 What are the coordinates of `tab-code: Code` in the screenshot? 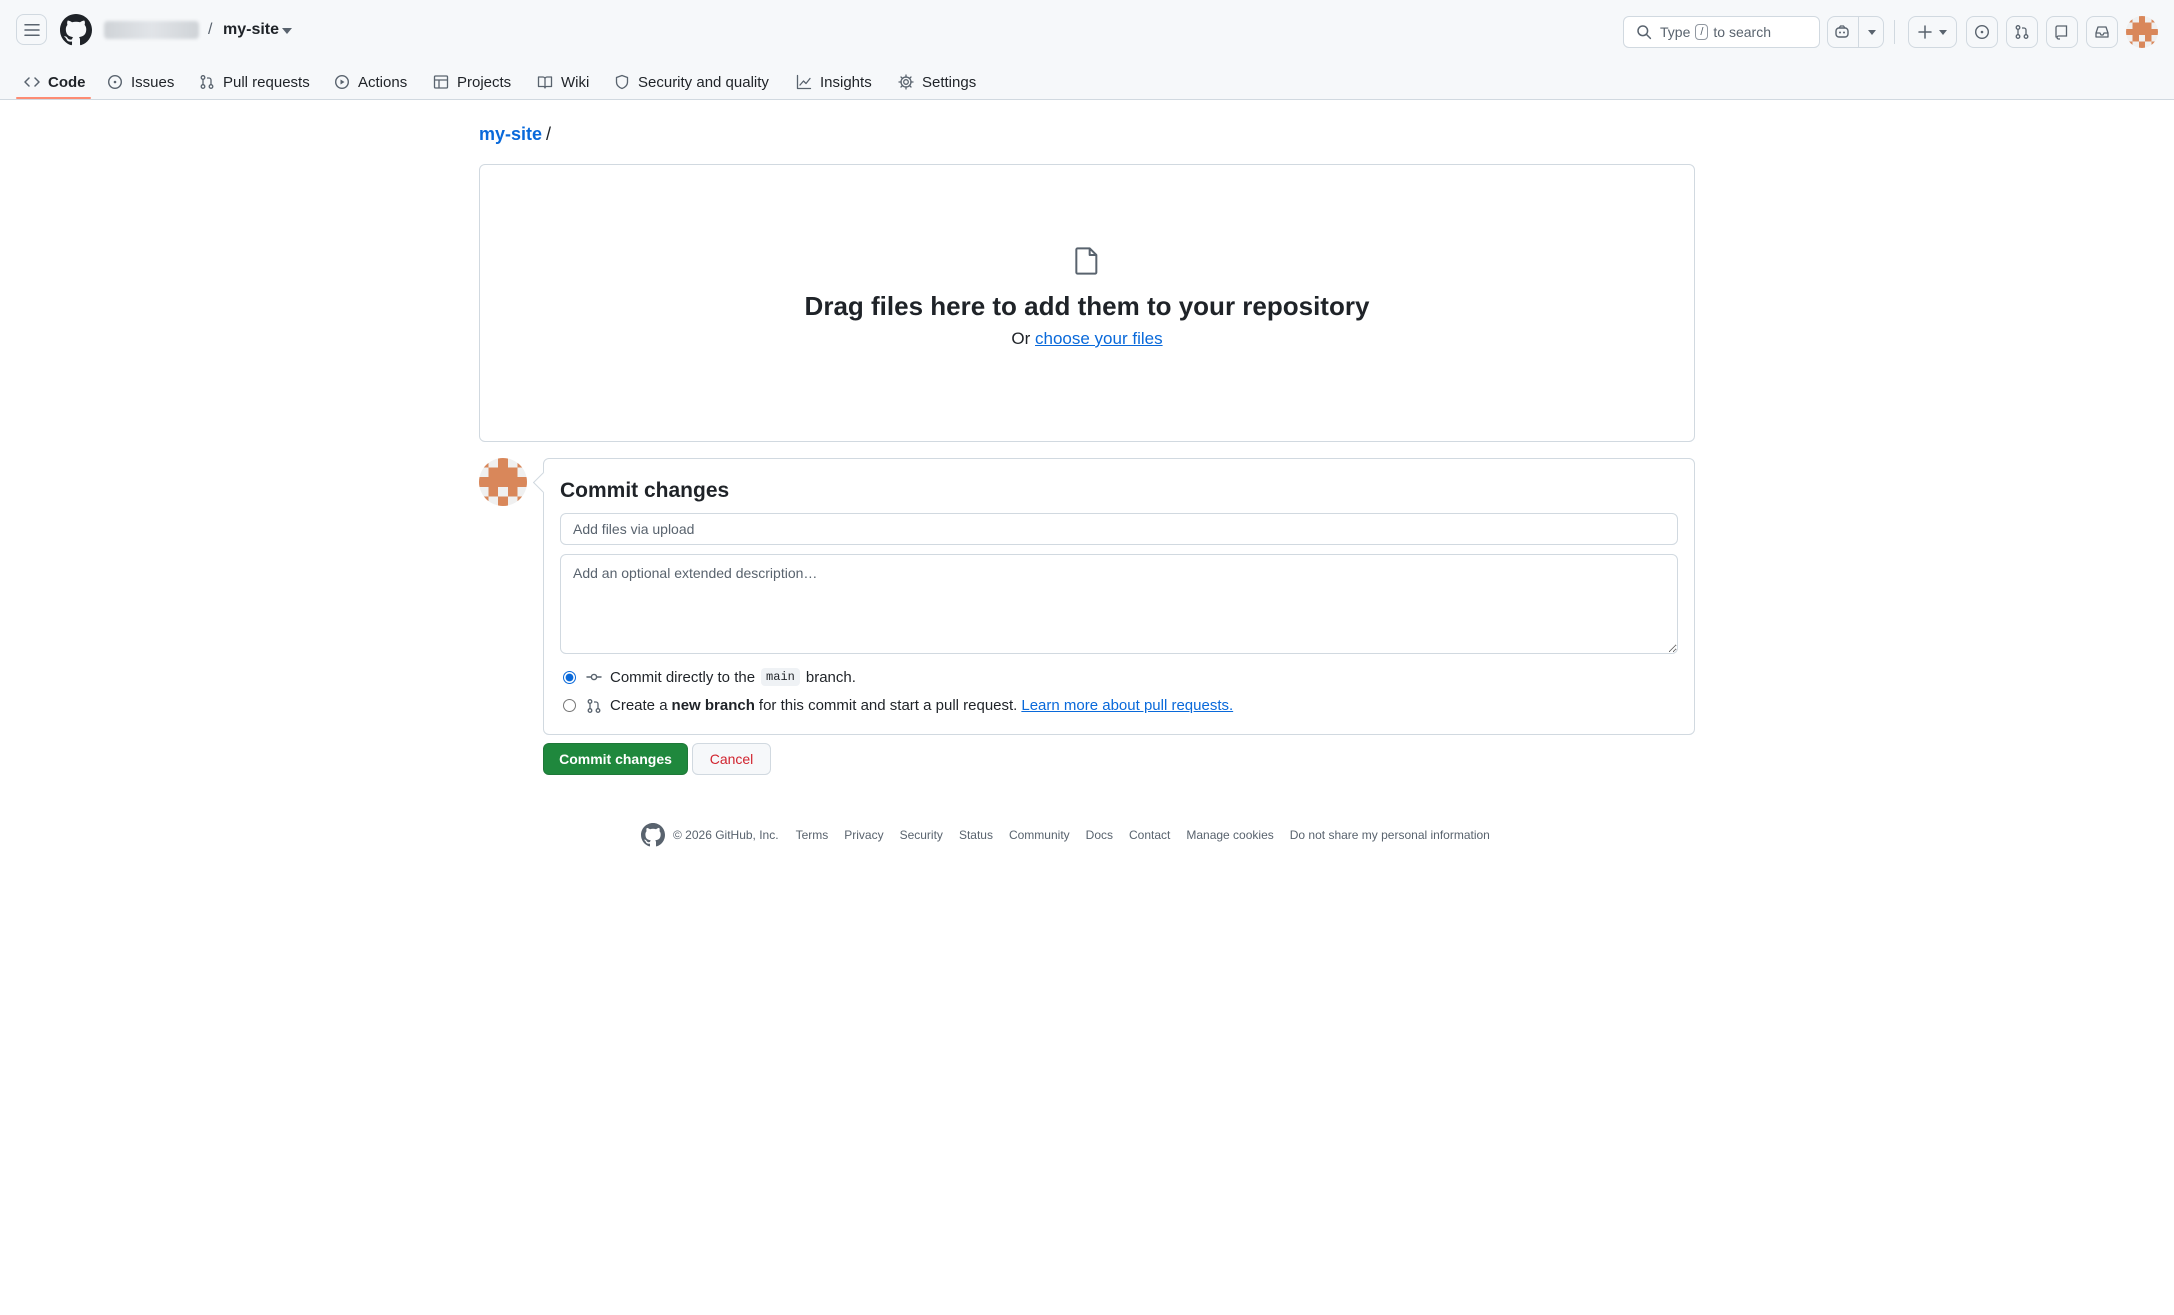 It's located at (55, 82).